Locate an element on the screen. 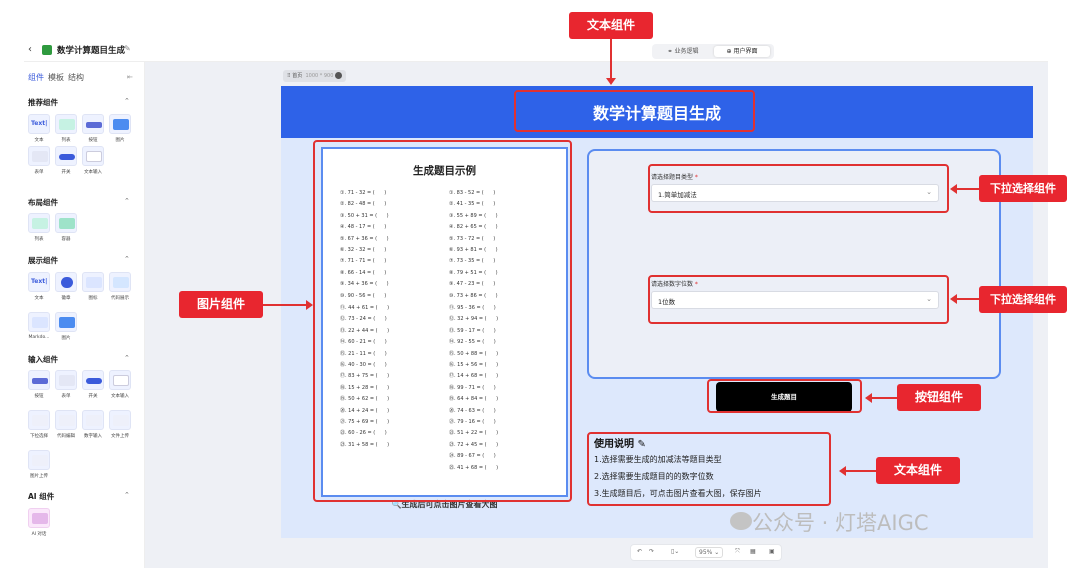 The width and height of the screenshot is (1080, 568). component-badge is located at coordinates (66, 282).